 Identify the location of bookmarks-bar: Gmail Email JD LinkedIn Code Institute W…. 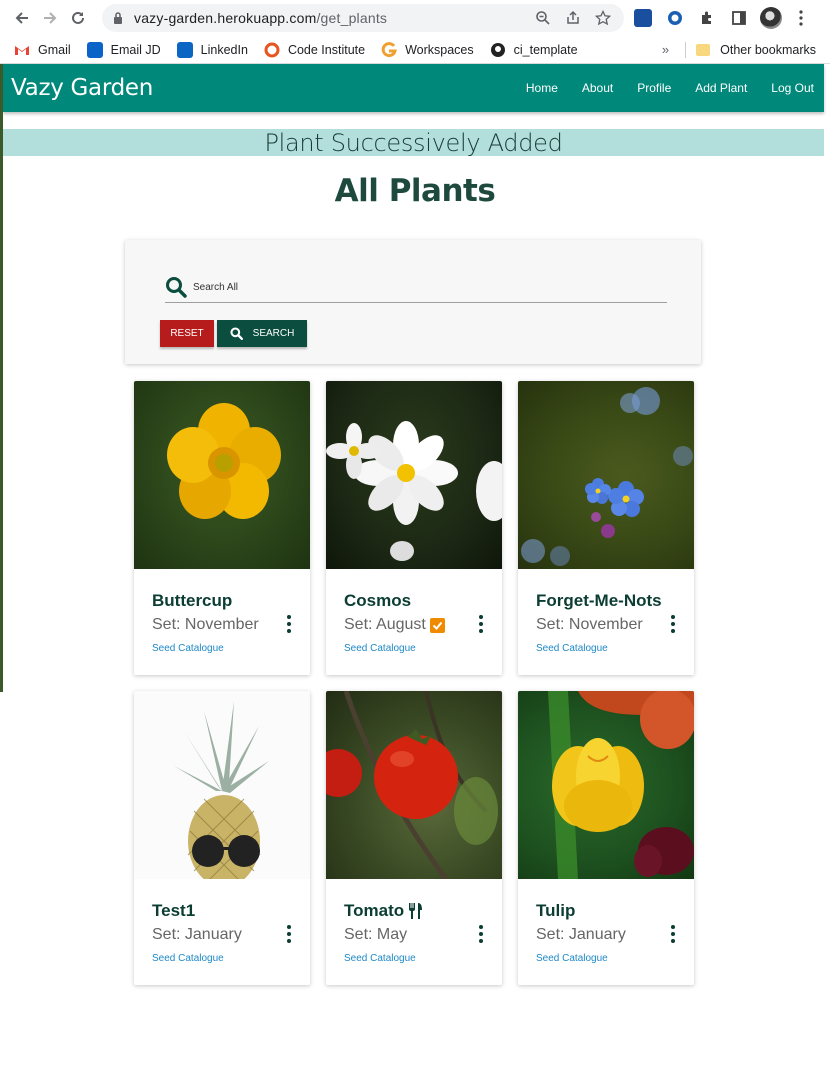
(415, 50).